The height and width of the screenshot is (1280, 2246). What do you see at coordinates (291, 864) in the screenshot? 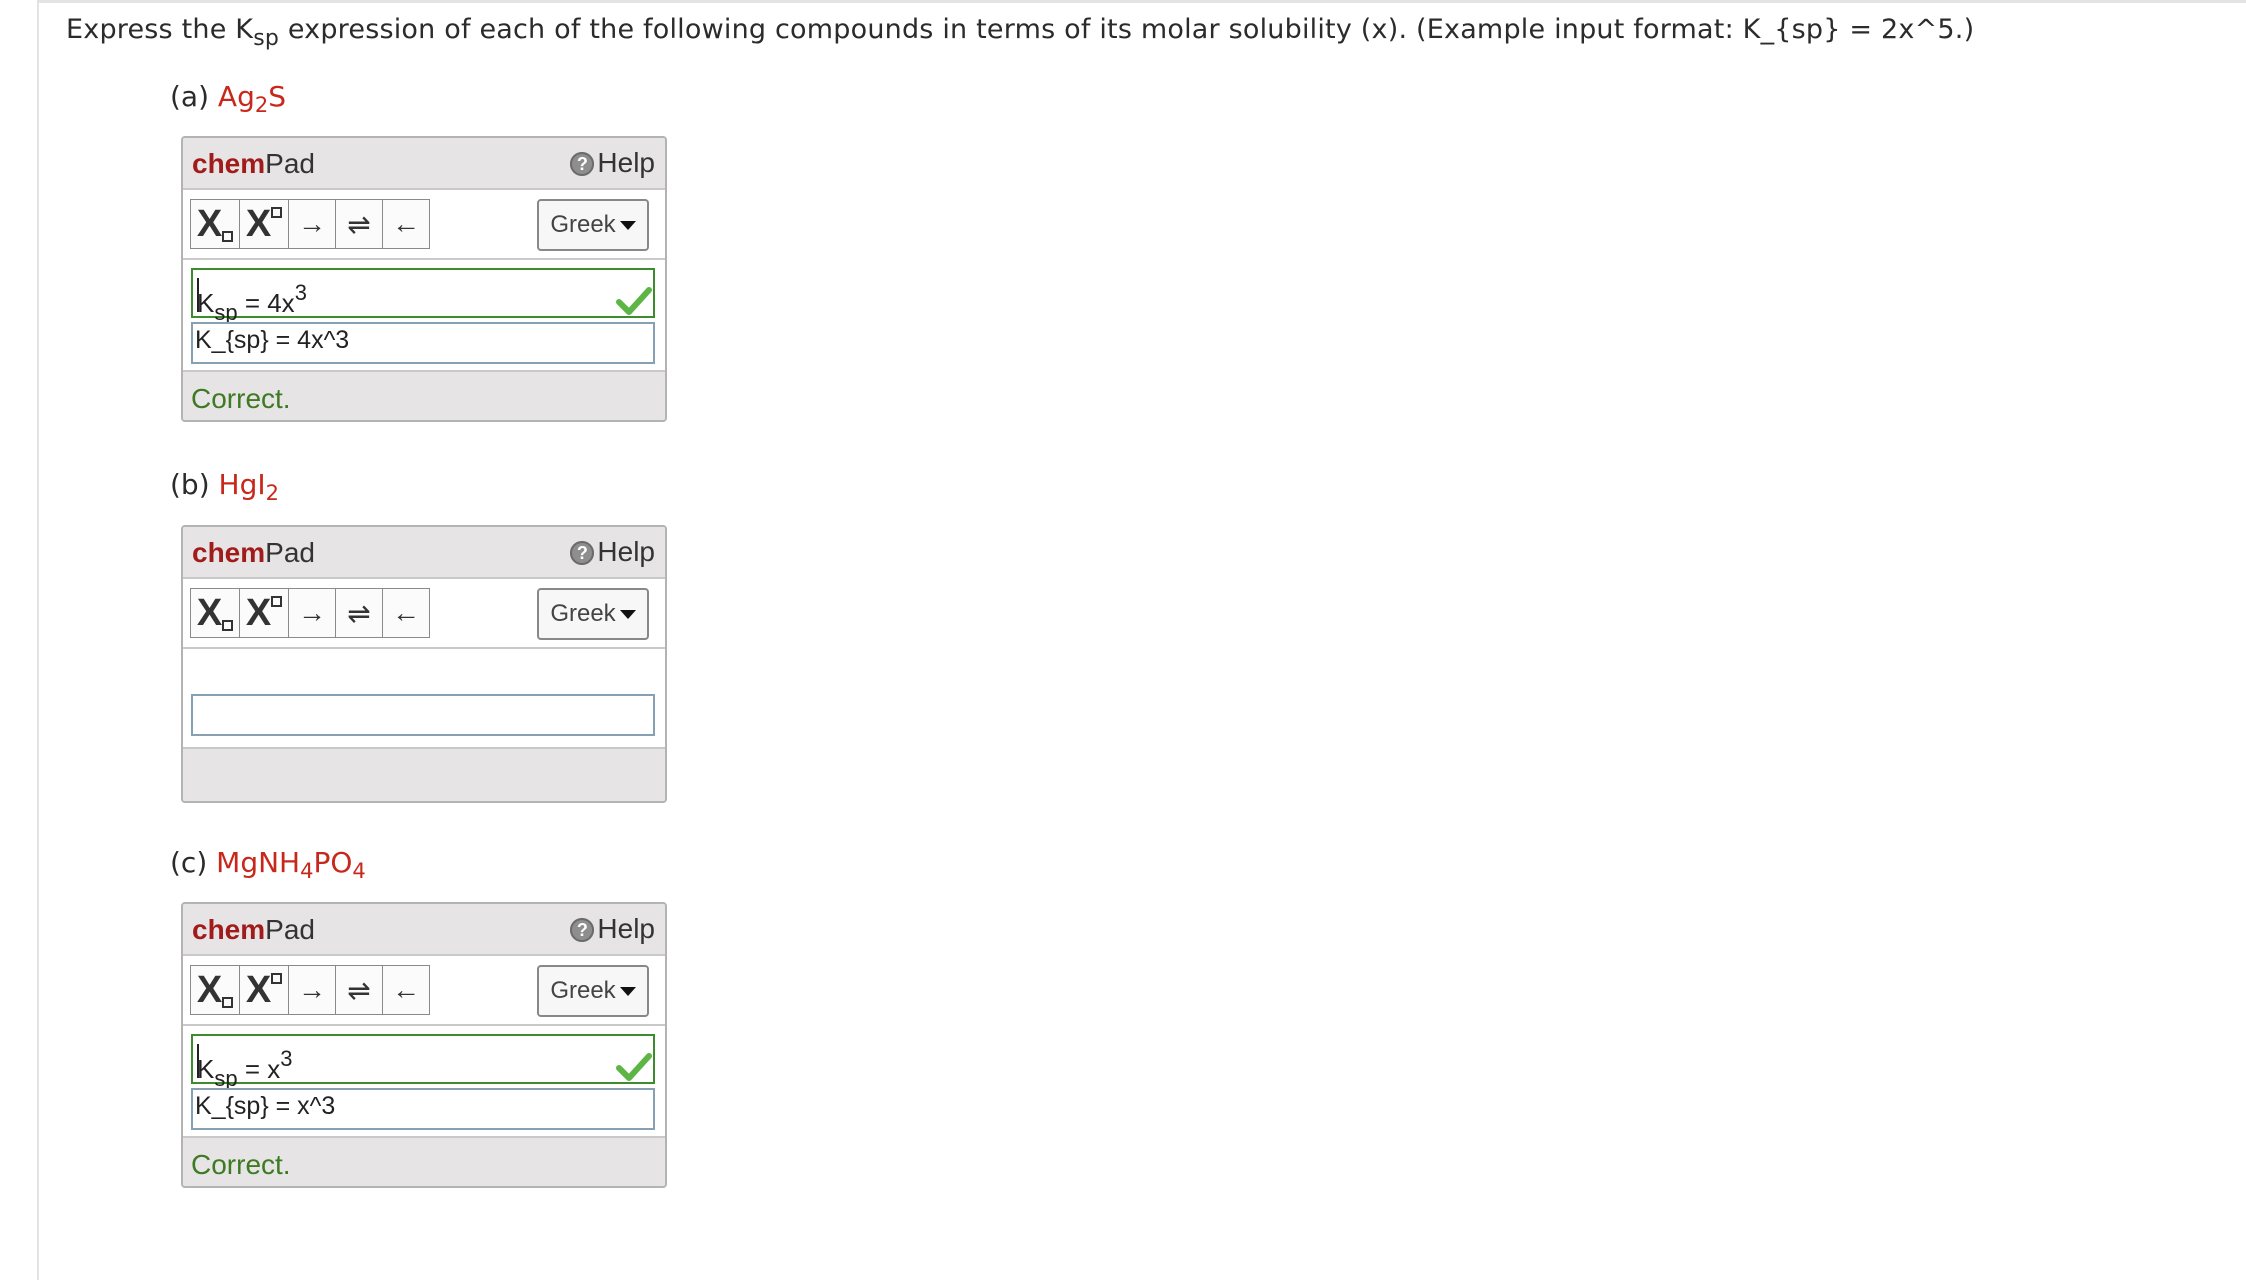
I see `compound-formula: MgNH4PO4` at bounding box center [291, 864].